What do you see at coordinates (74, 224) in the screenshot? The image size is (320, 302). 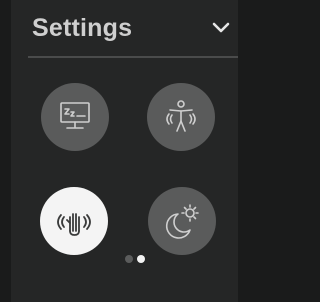 I see `hand-wave-gesture-icon` at bounding box center [74, 224].